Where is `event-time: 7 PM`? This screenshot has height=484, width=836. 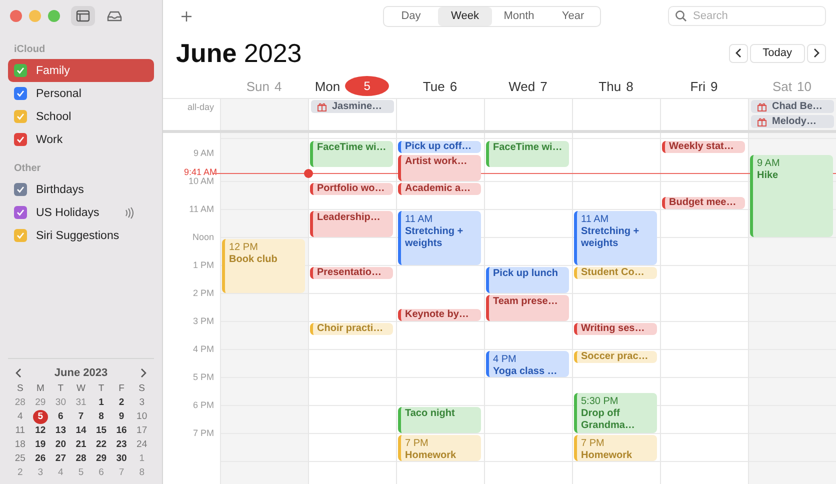 event-time: 7 PM is located at coordinates (417, 444).